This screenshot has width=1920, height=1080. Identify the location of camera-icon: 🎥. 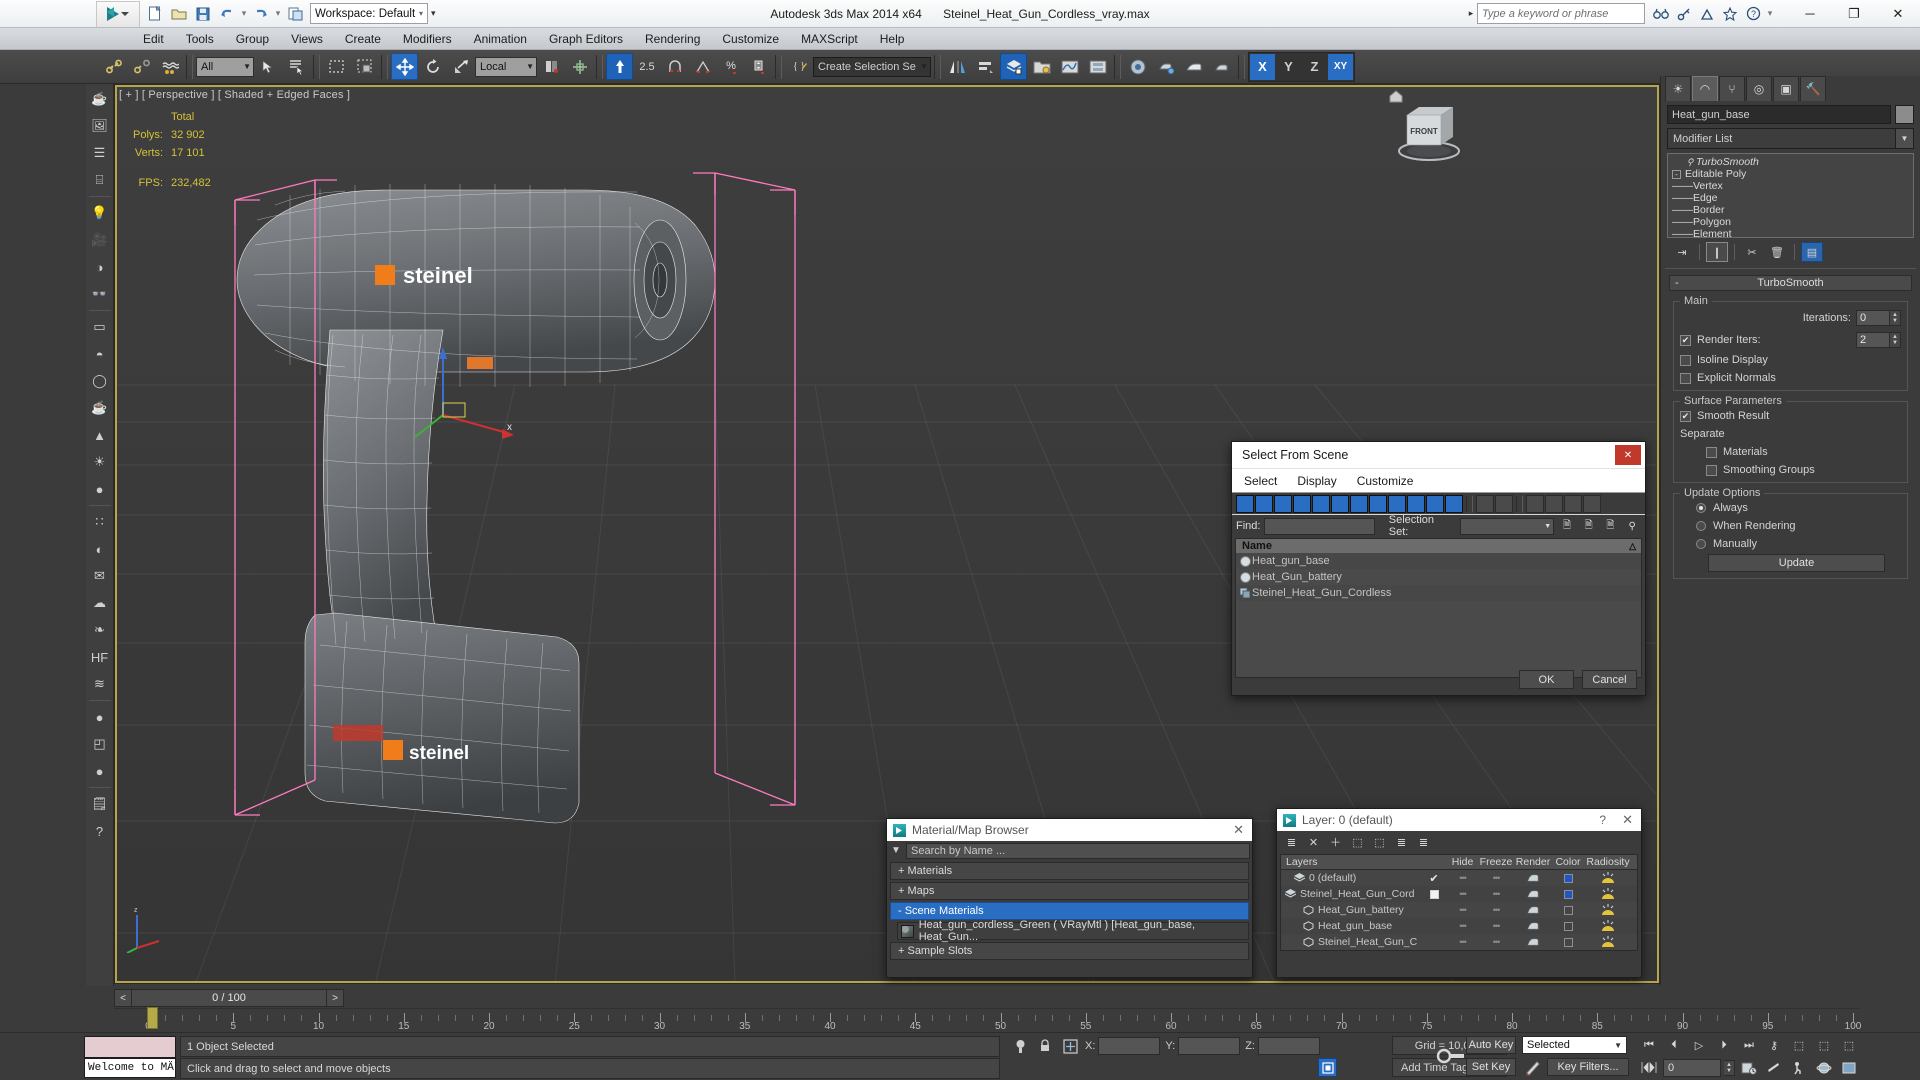
(100, 240).